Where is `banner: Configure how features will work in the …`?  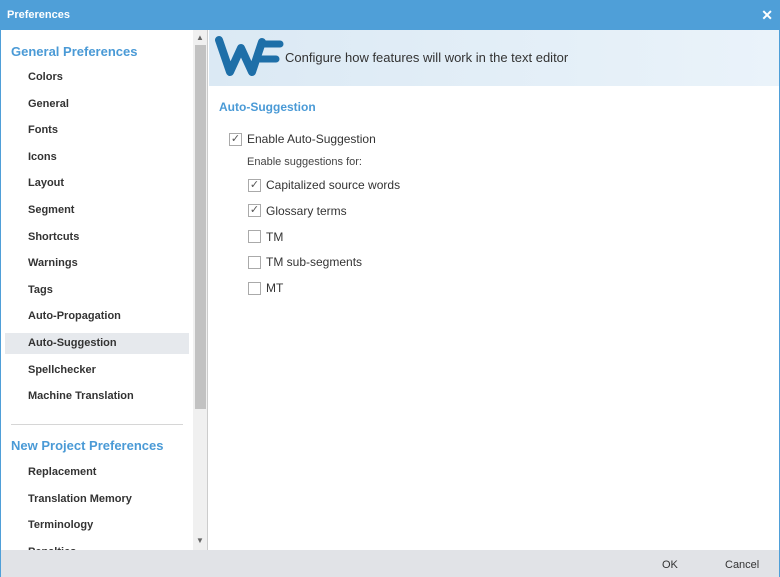 banner: Configure how features will work in the … is located at coordinates (494, 58).